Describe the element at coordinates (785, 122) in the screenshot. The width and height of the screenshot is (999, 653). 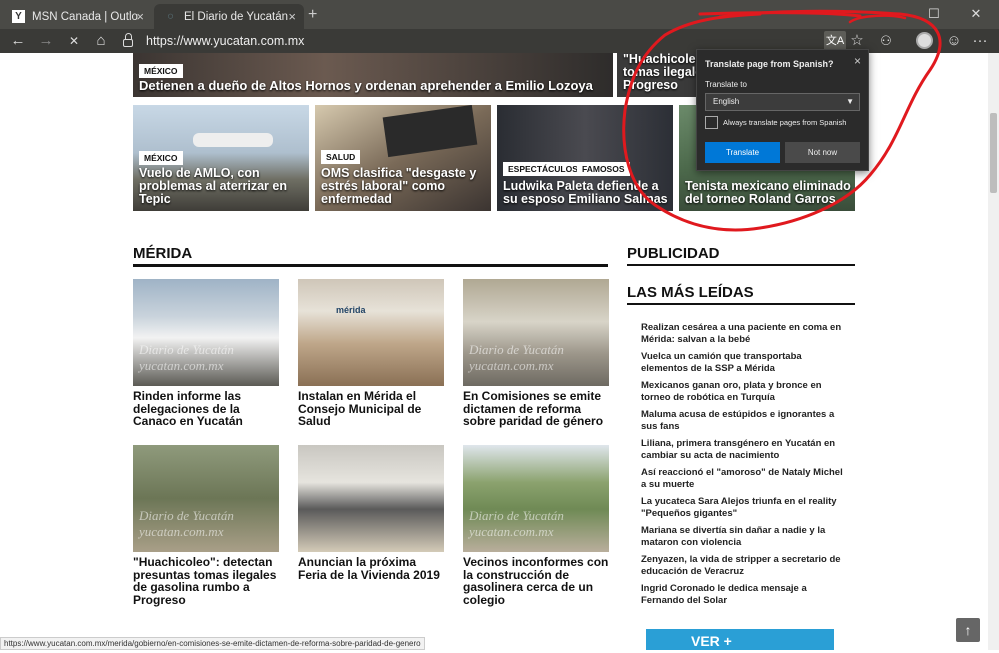
I see `always-translate-label: Always translate pages from Spanish` at that location.